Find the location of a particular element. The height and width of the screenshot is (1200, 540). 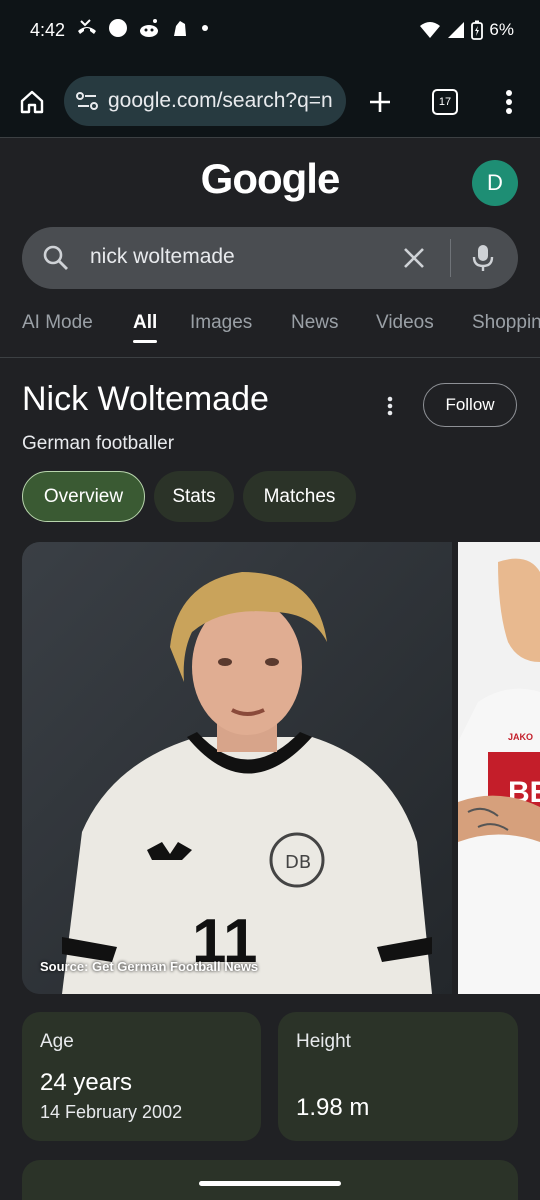

age-card: Age 24 years 14 February 2002 is located at coordinates (141, 1076).